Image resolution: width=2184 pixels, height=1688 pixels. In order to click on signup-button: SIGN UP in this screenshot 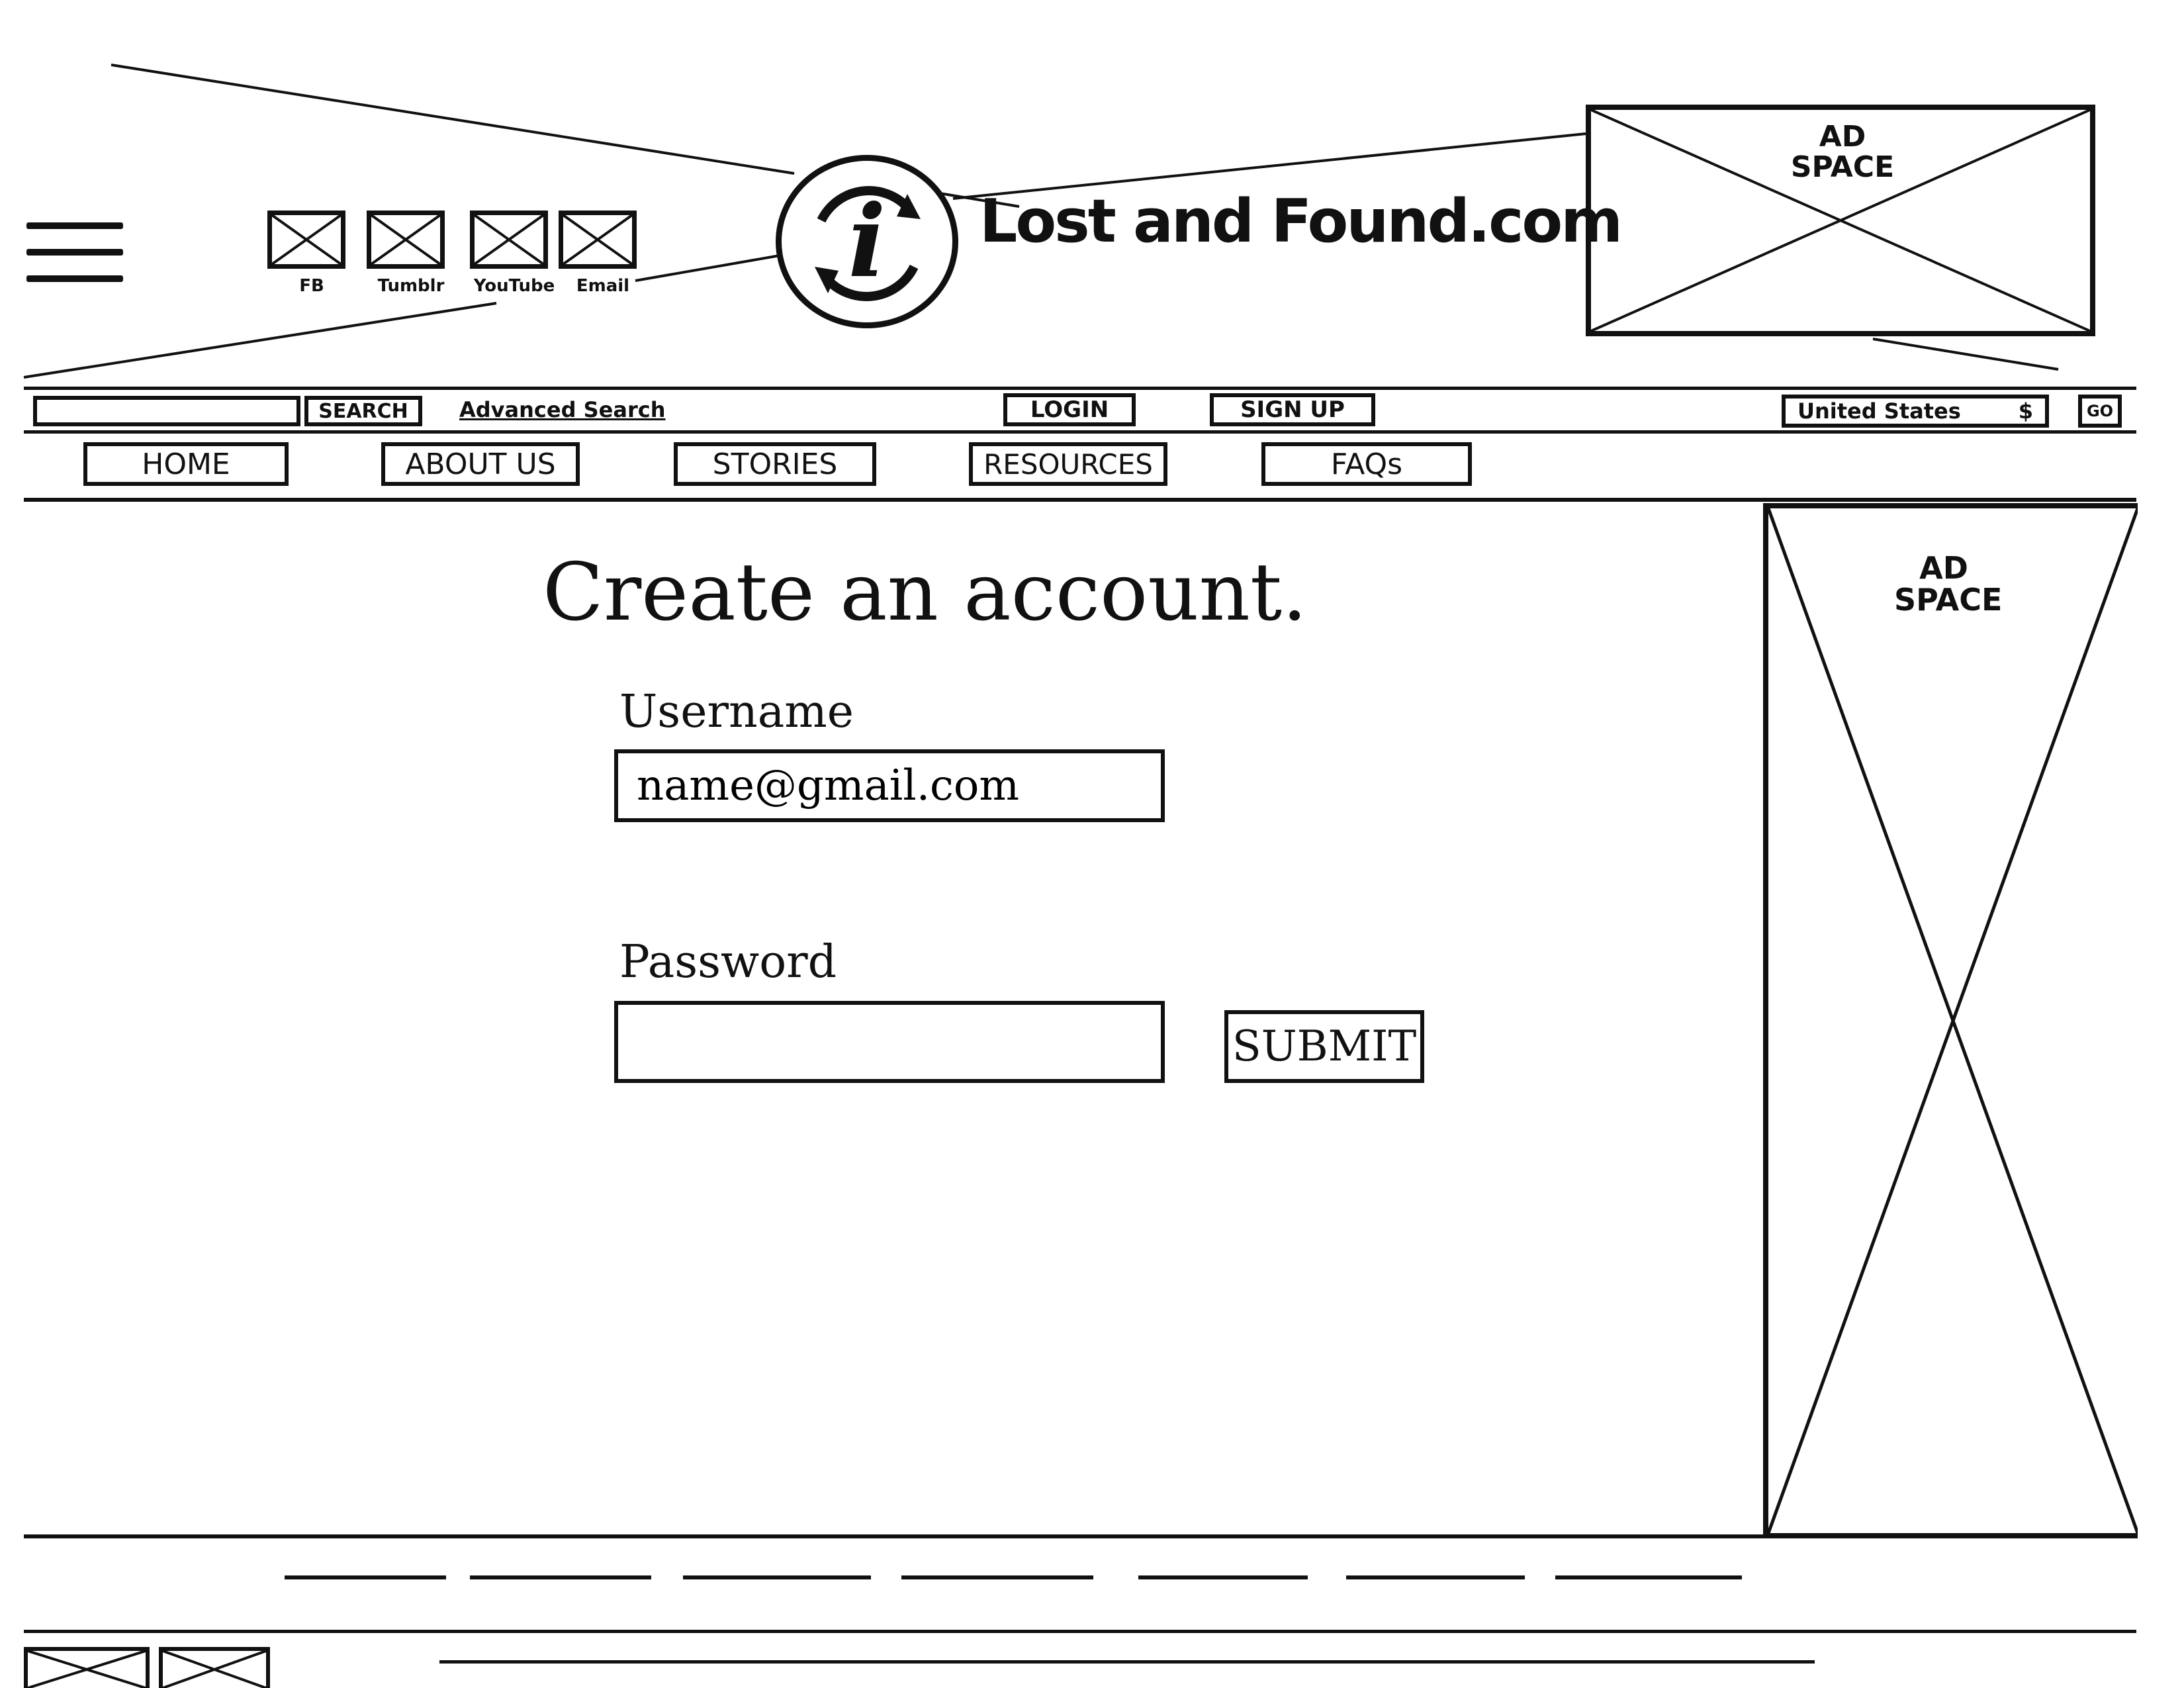, I will do `click(1292, 409)`.